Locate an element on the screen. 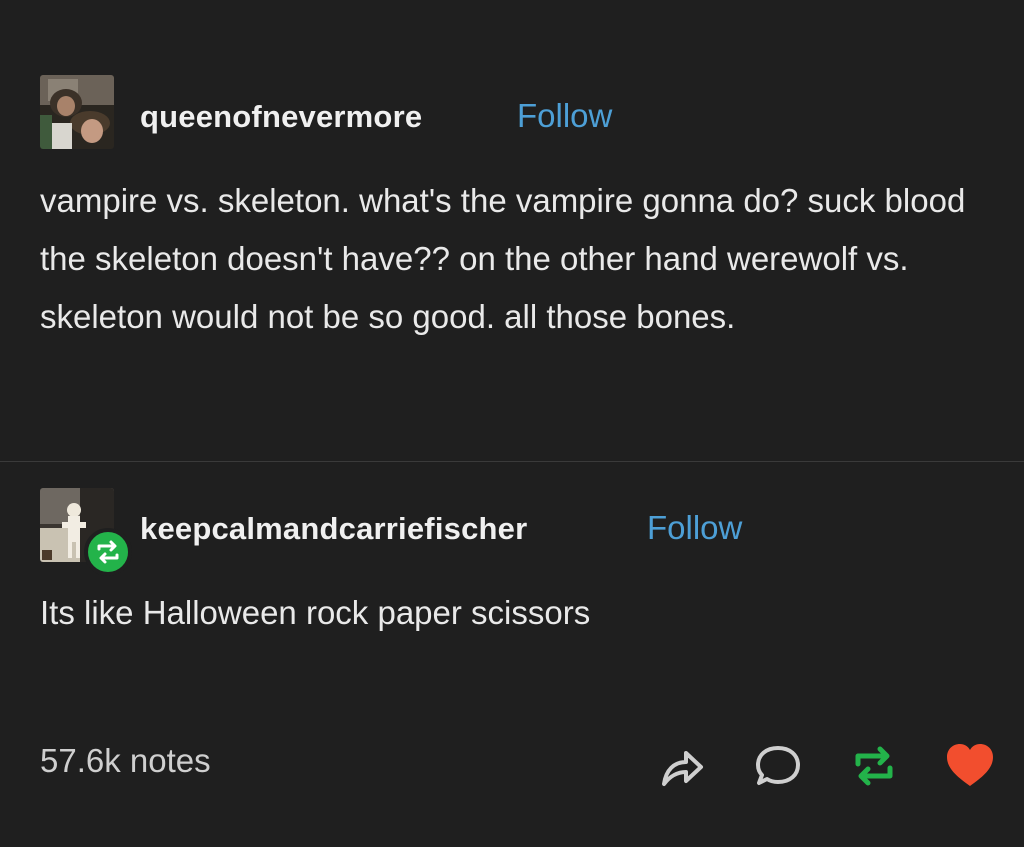 Image resolution: width=1024 pixels, height=847 pixels. username: queenofnevermore is located at coordinates (281, 117).